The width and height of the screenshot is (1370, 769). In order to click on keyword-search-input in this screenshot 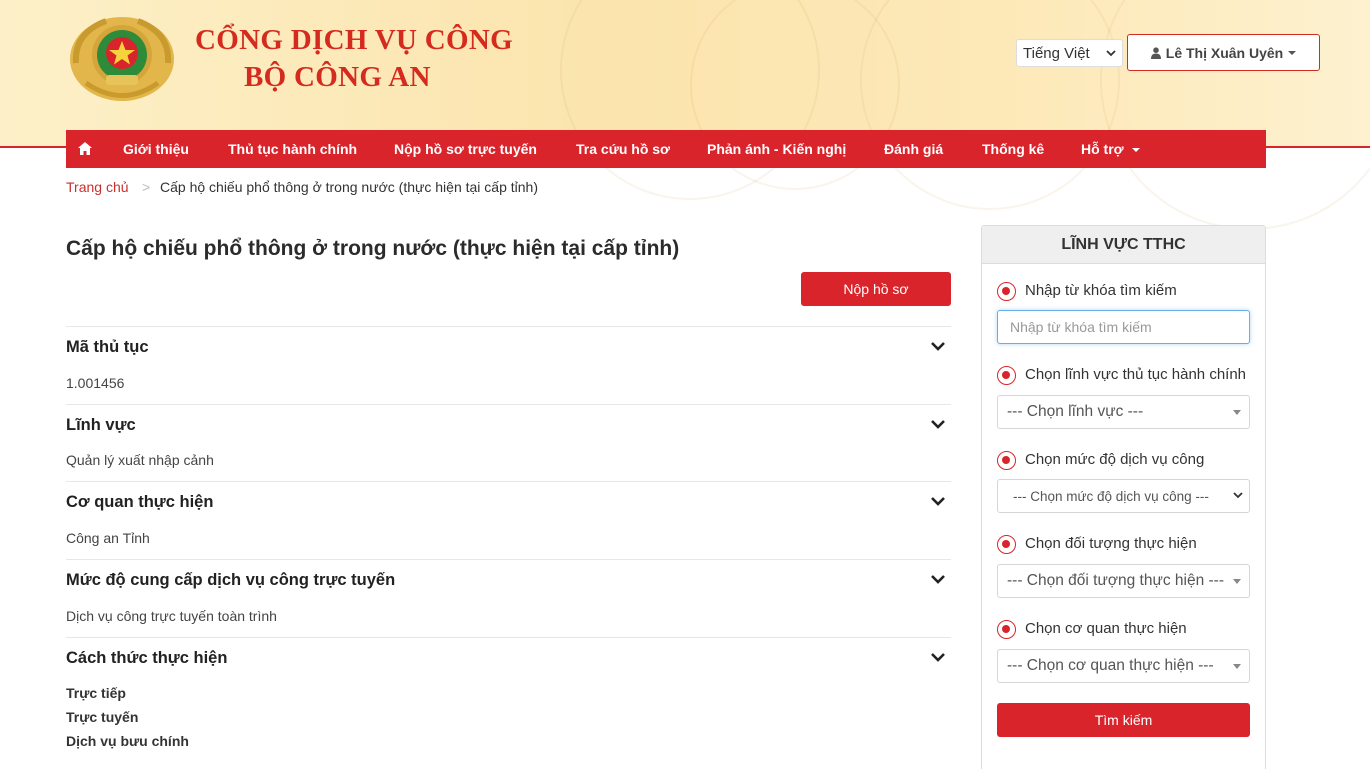, I will do `click(1123, 327)`.